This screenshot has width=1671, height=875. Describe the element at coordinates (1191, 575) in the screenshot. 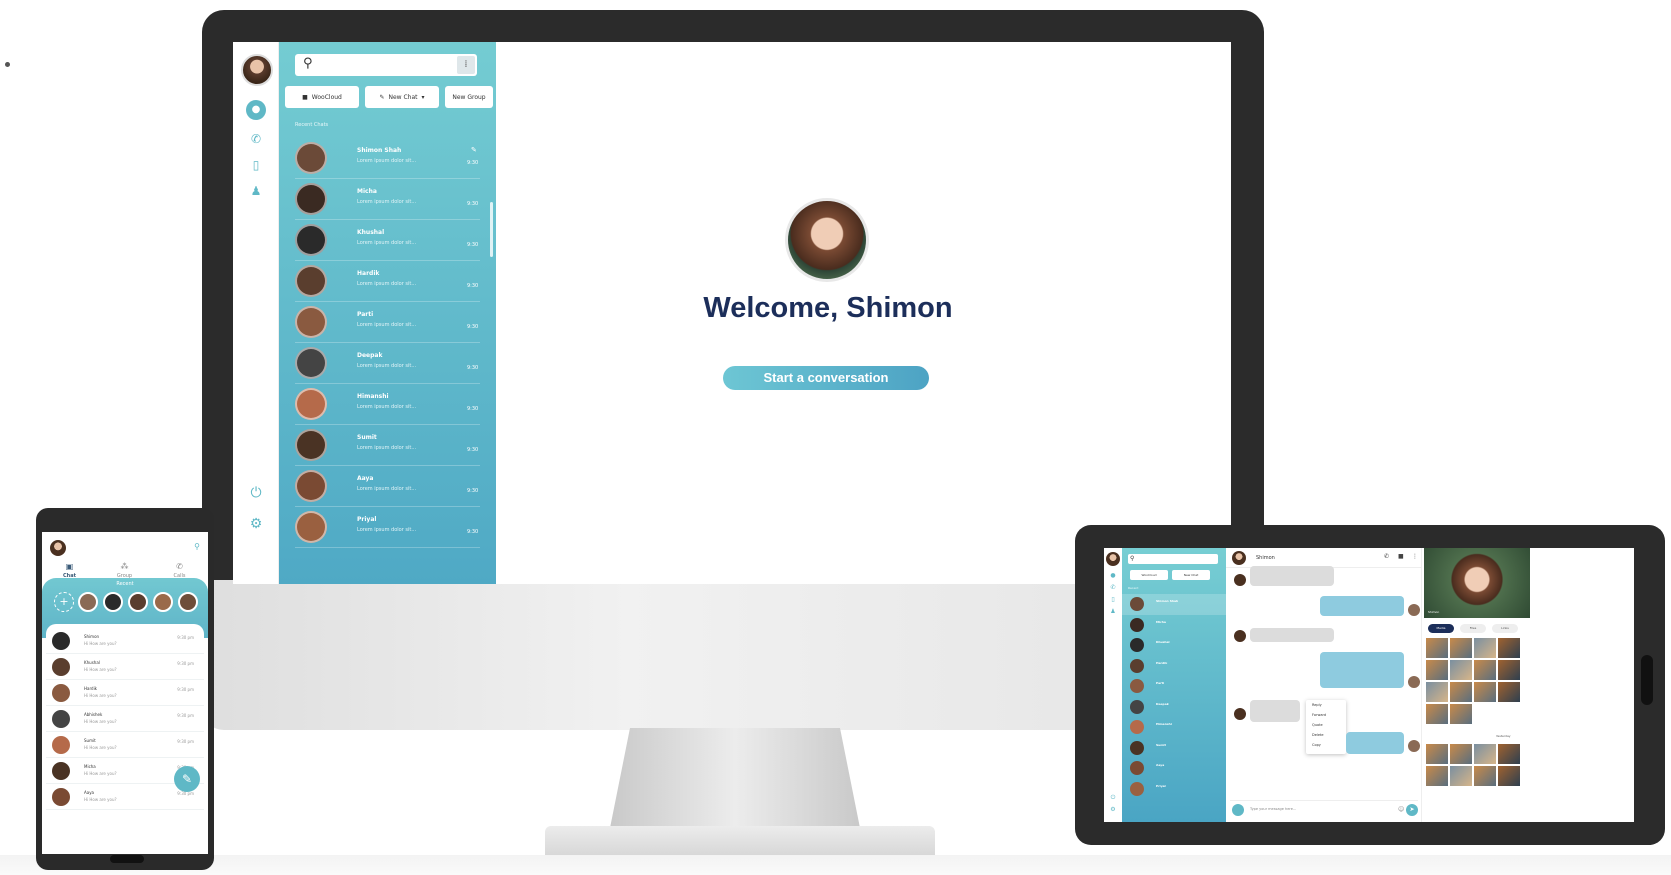

I see `new-chat-button: New Chat` at that location.